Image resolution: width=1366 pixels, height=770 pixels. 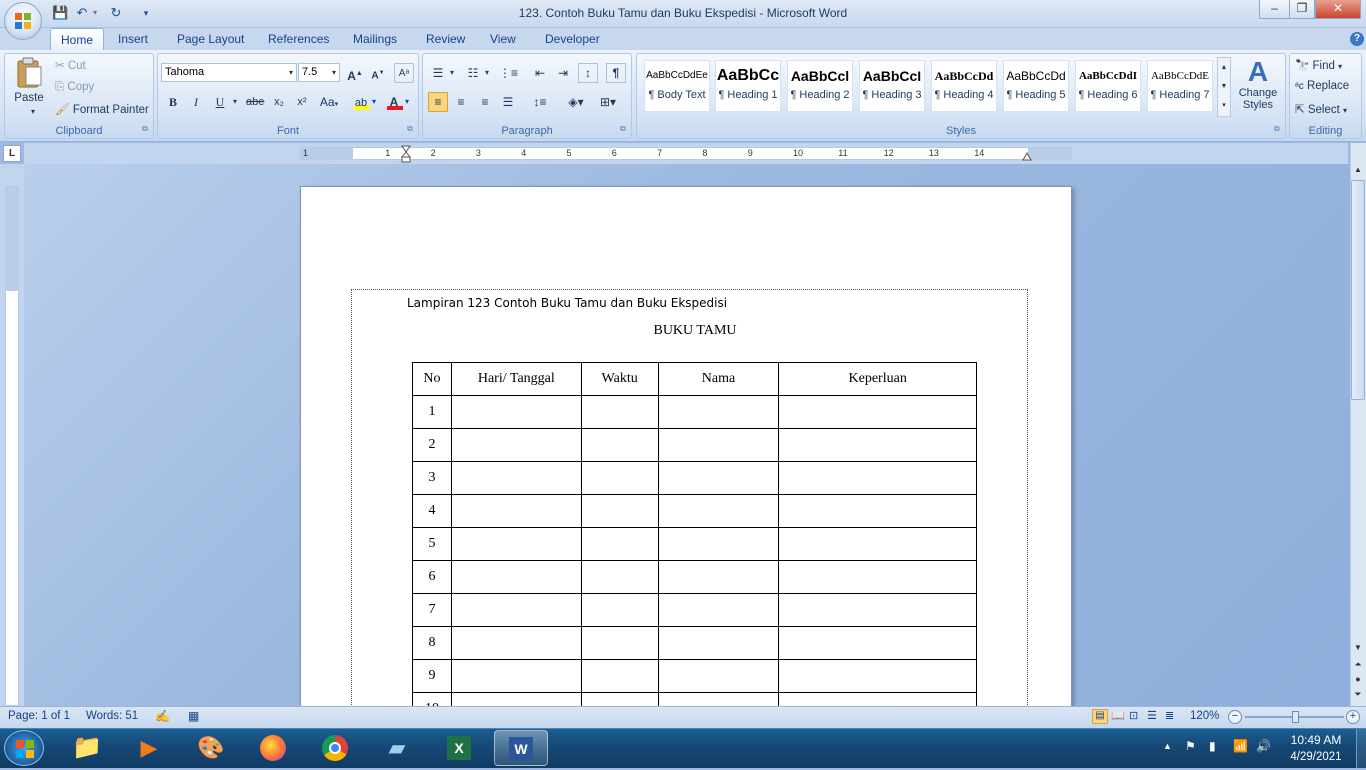 I want to click on align-right-button: ≡, so click(x=485, y=102).